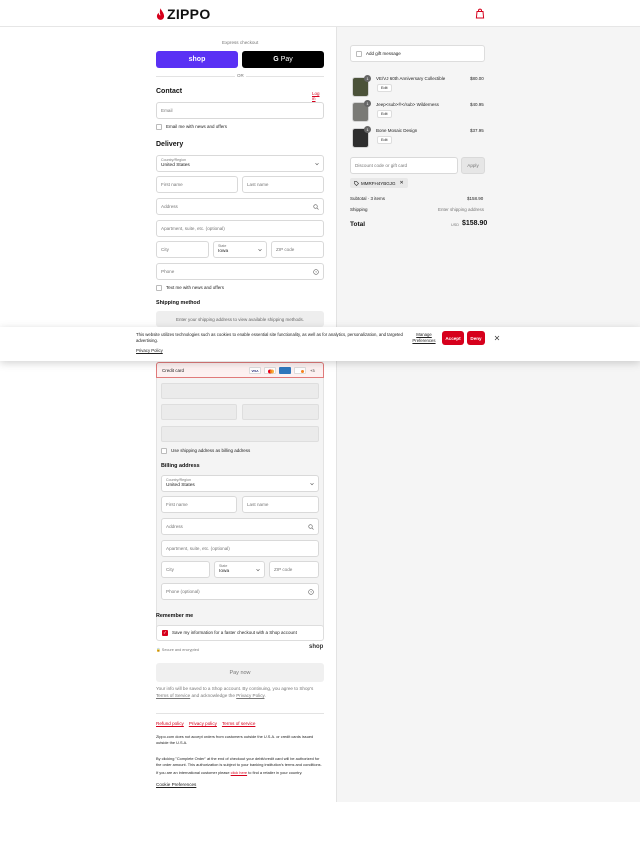 This screenshot has height=861, width=640. What do you see at coordinates (240, 42) in the screenshot?
I see `express-checkout-title: Express checkout` at bounding box center [240, 42].